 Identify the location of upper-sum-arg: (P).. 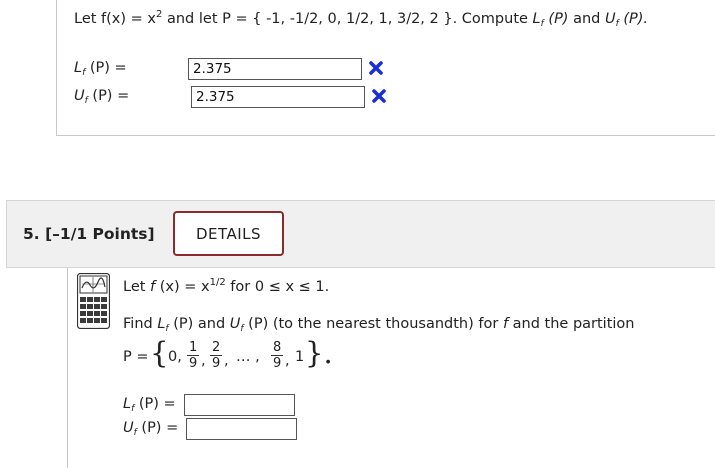
(633, 19).